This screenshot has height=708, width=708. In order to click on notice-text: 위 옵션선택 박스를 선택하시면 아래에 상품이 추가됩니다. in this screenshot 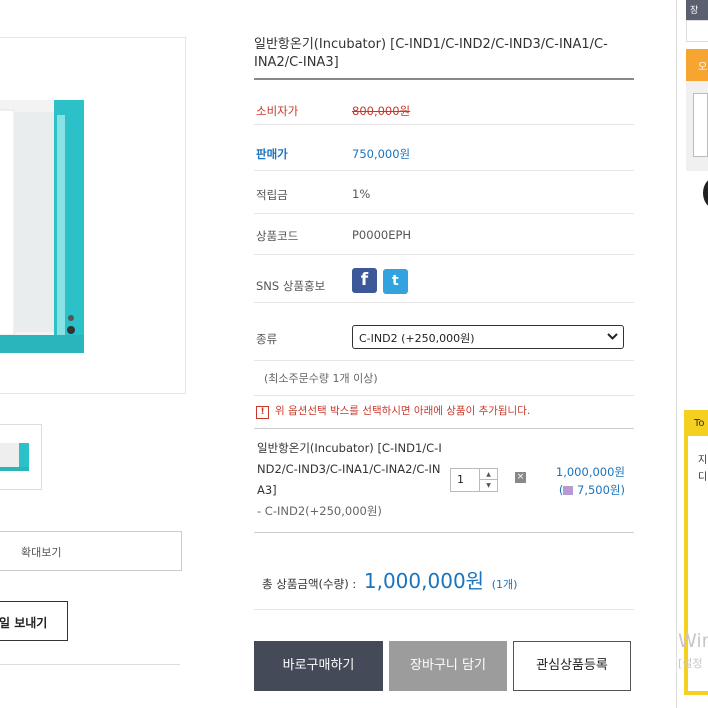, I will do `click(403, 411)`.